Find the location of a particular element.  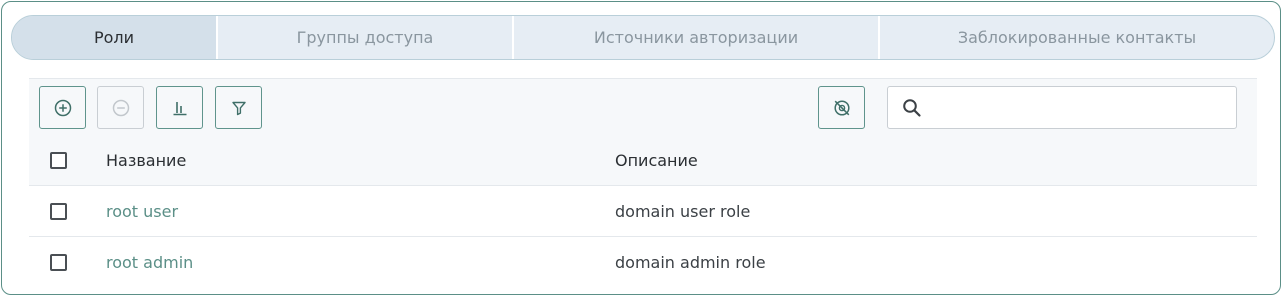

tab-label: Группы доступа is located at coordinates (365, 37).